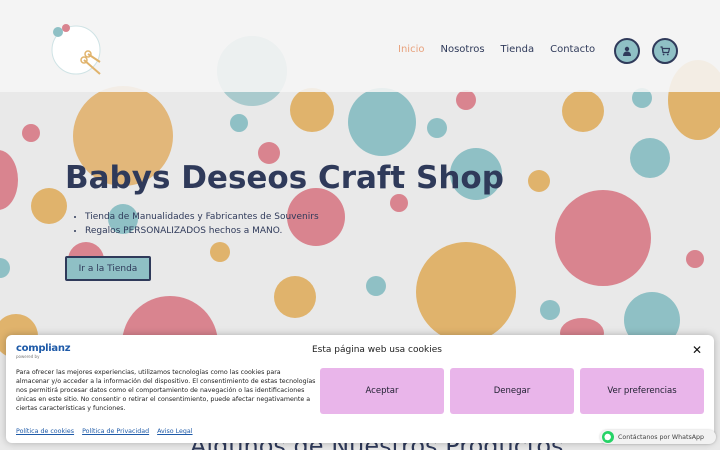  What do you see at coordinates (45, 431) in the screenshot?
I see `cookie-policy-link: Política de cookies` at bounding box center [45, 431].